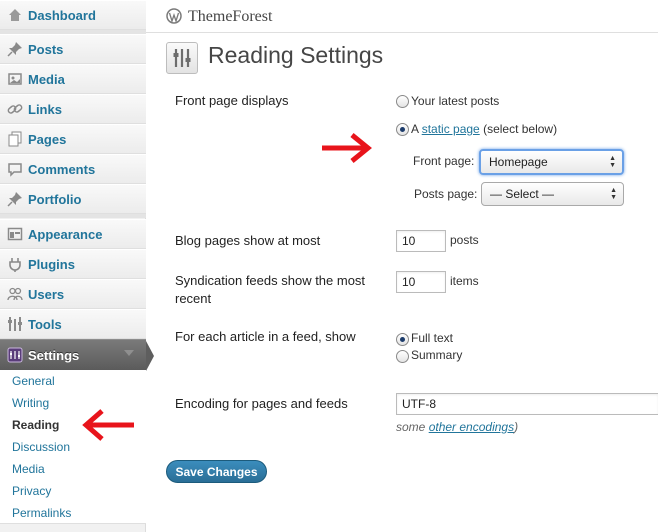  What do you see at coordinates (296, 55) in the screenshot?
I see `page-title: Reading Settings` at bounding box center [296, 55].